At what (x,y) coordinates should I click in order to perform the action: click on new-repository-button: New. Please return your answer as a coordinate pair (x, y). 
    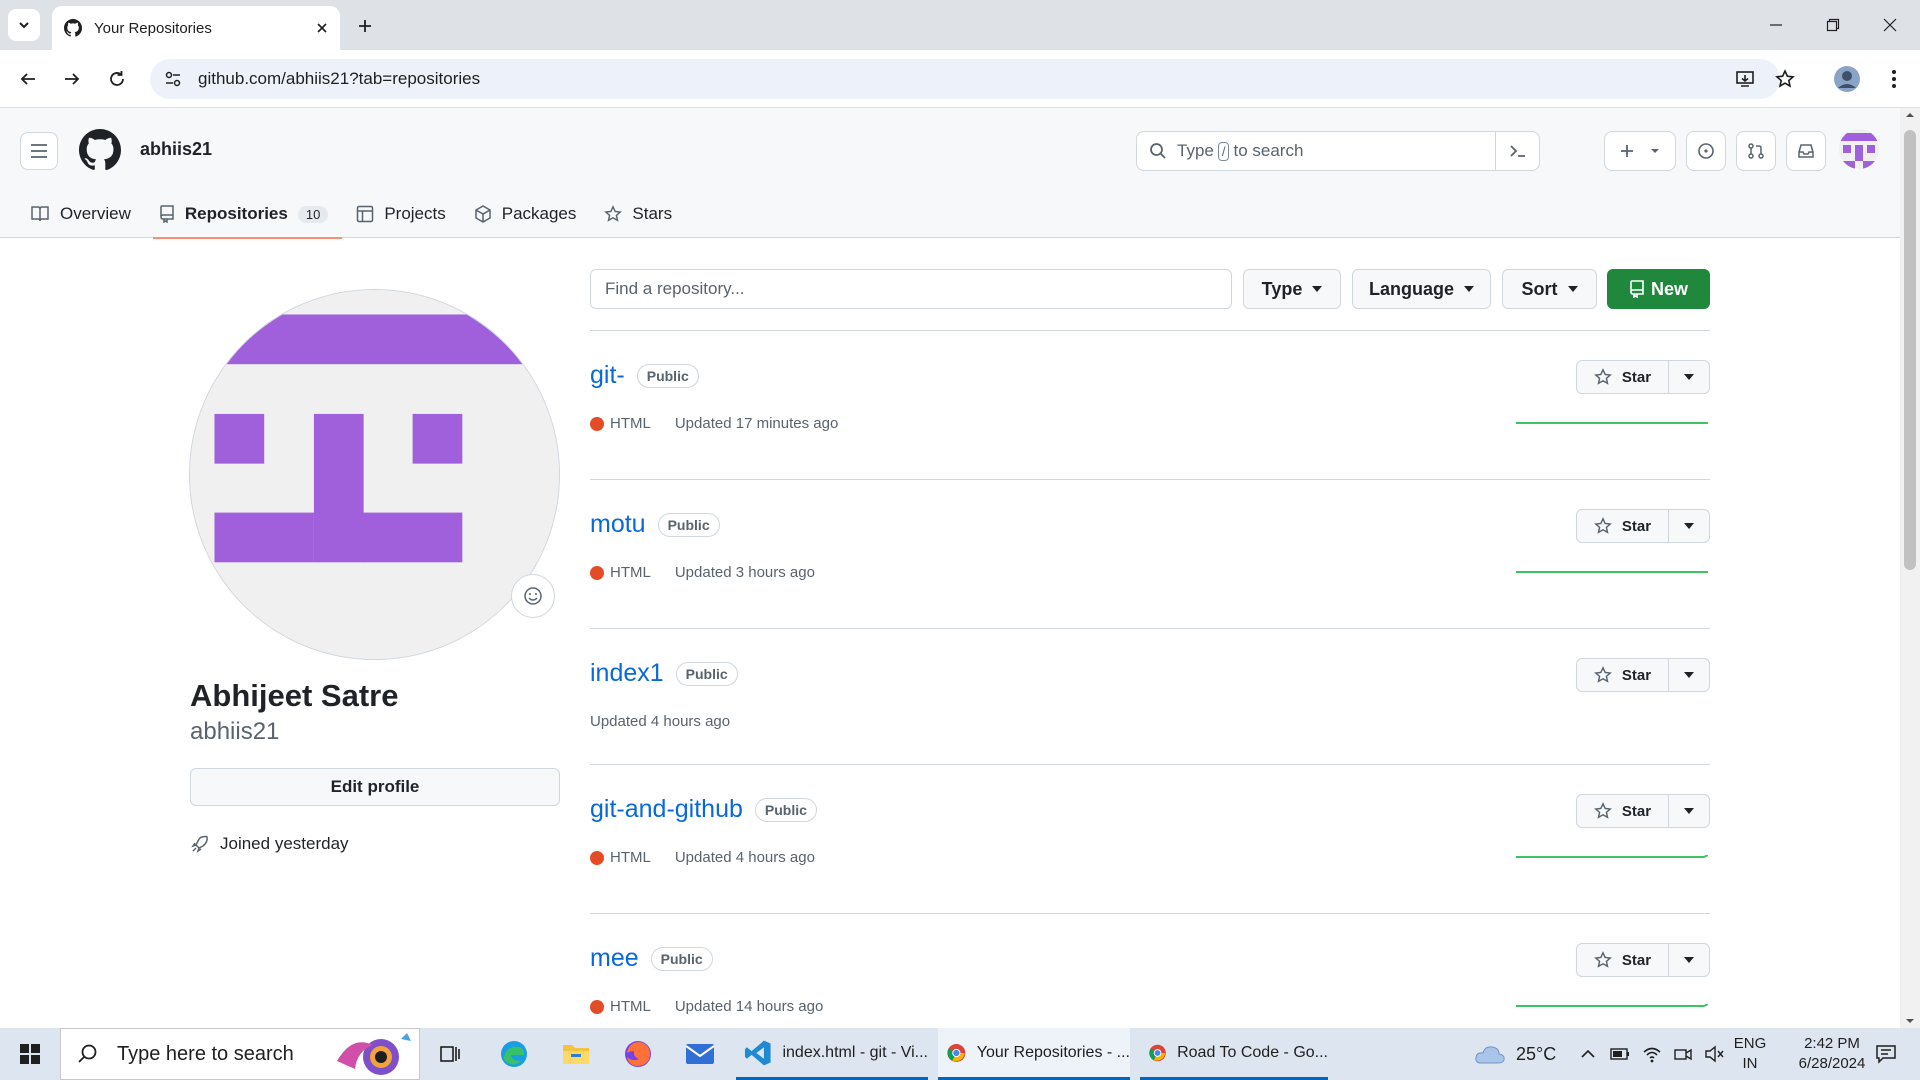
    Looking at the image, I should click on (1658, 289).